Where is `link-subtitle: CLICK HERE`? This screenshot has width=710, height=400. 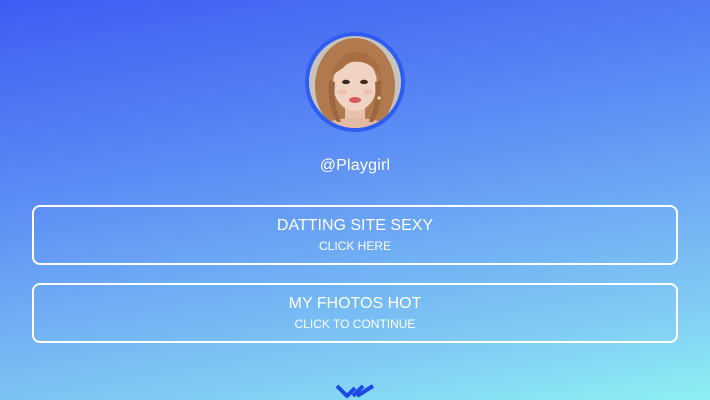
link-subtitle: CLICK HERE is located at coordinates (355, 246).